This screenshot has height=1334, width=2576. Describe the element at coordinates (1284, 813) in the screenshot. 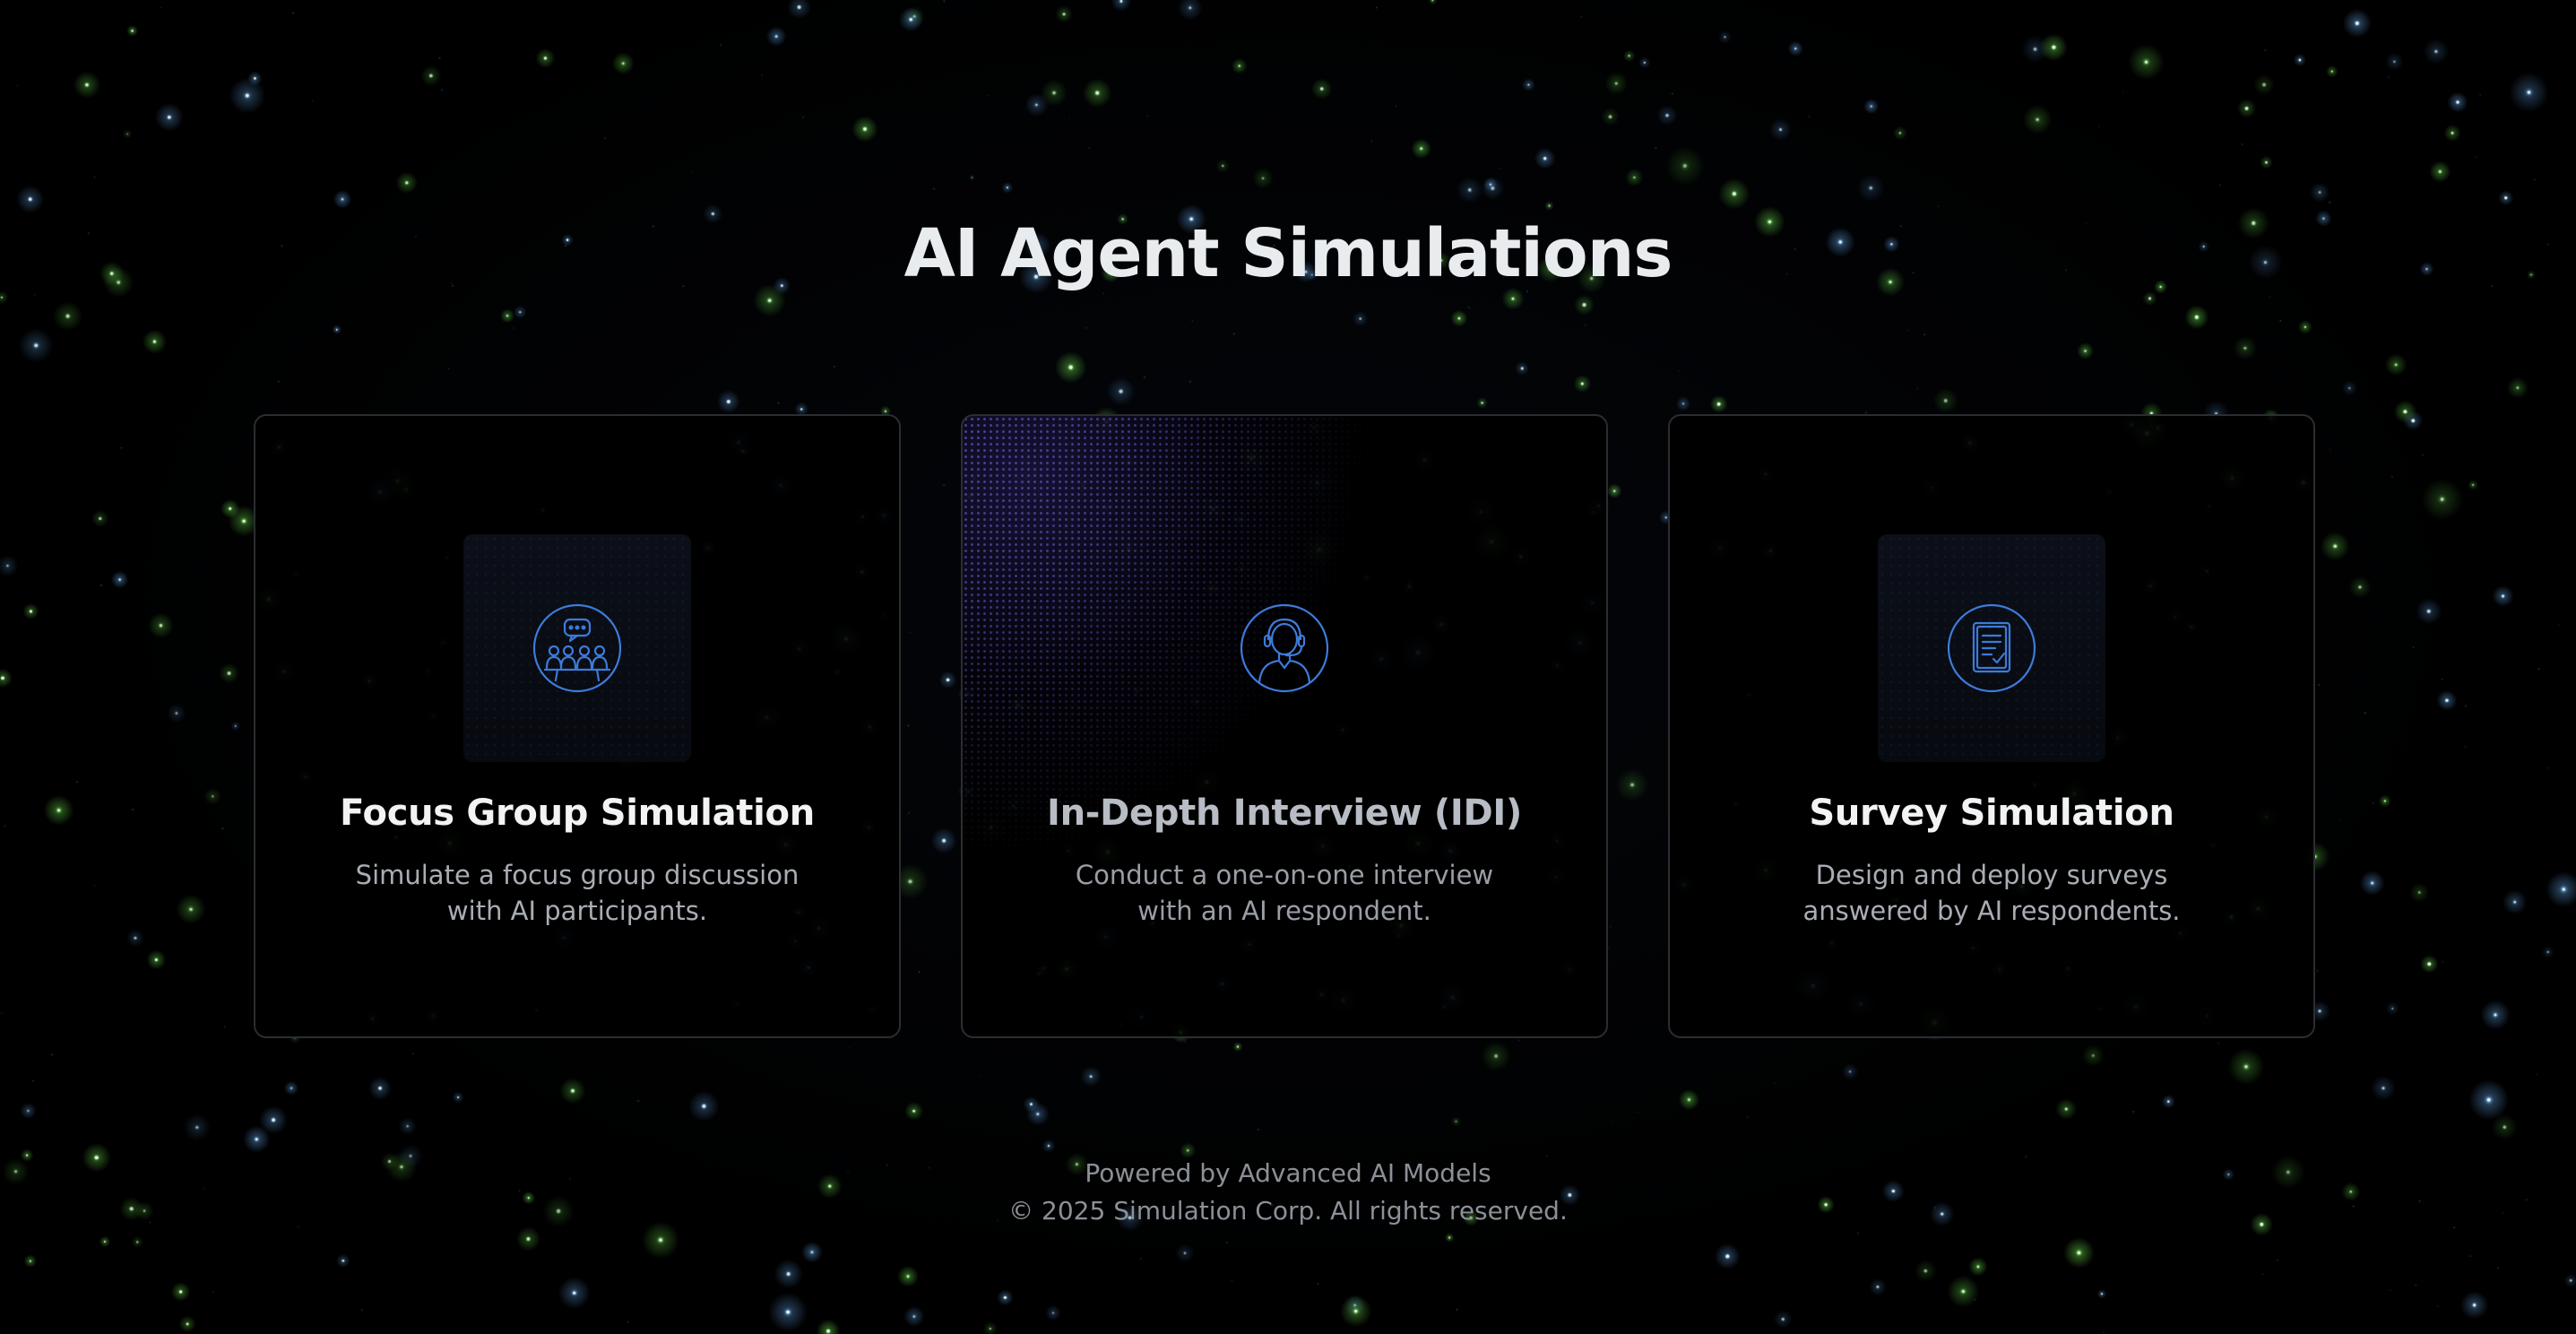

I see `in-depth-interview-title: In-Depth Interview (IDI)` at that location.